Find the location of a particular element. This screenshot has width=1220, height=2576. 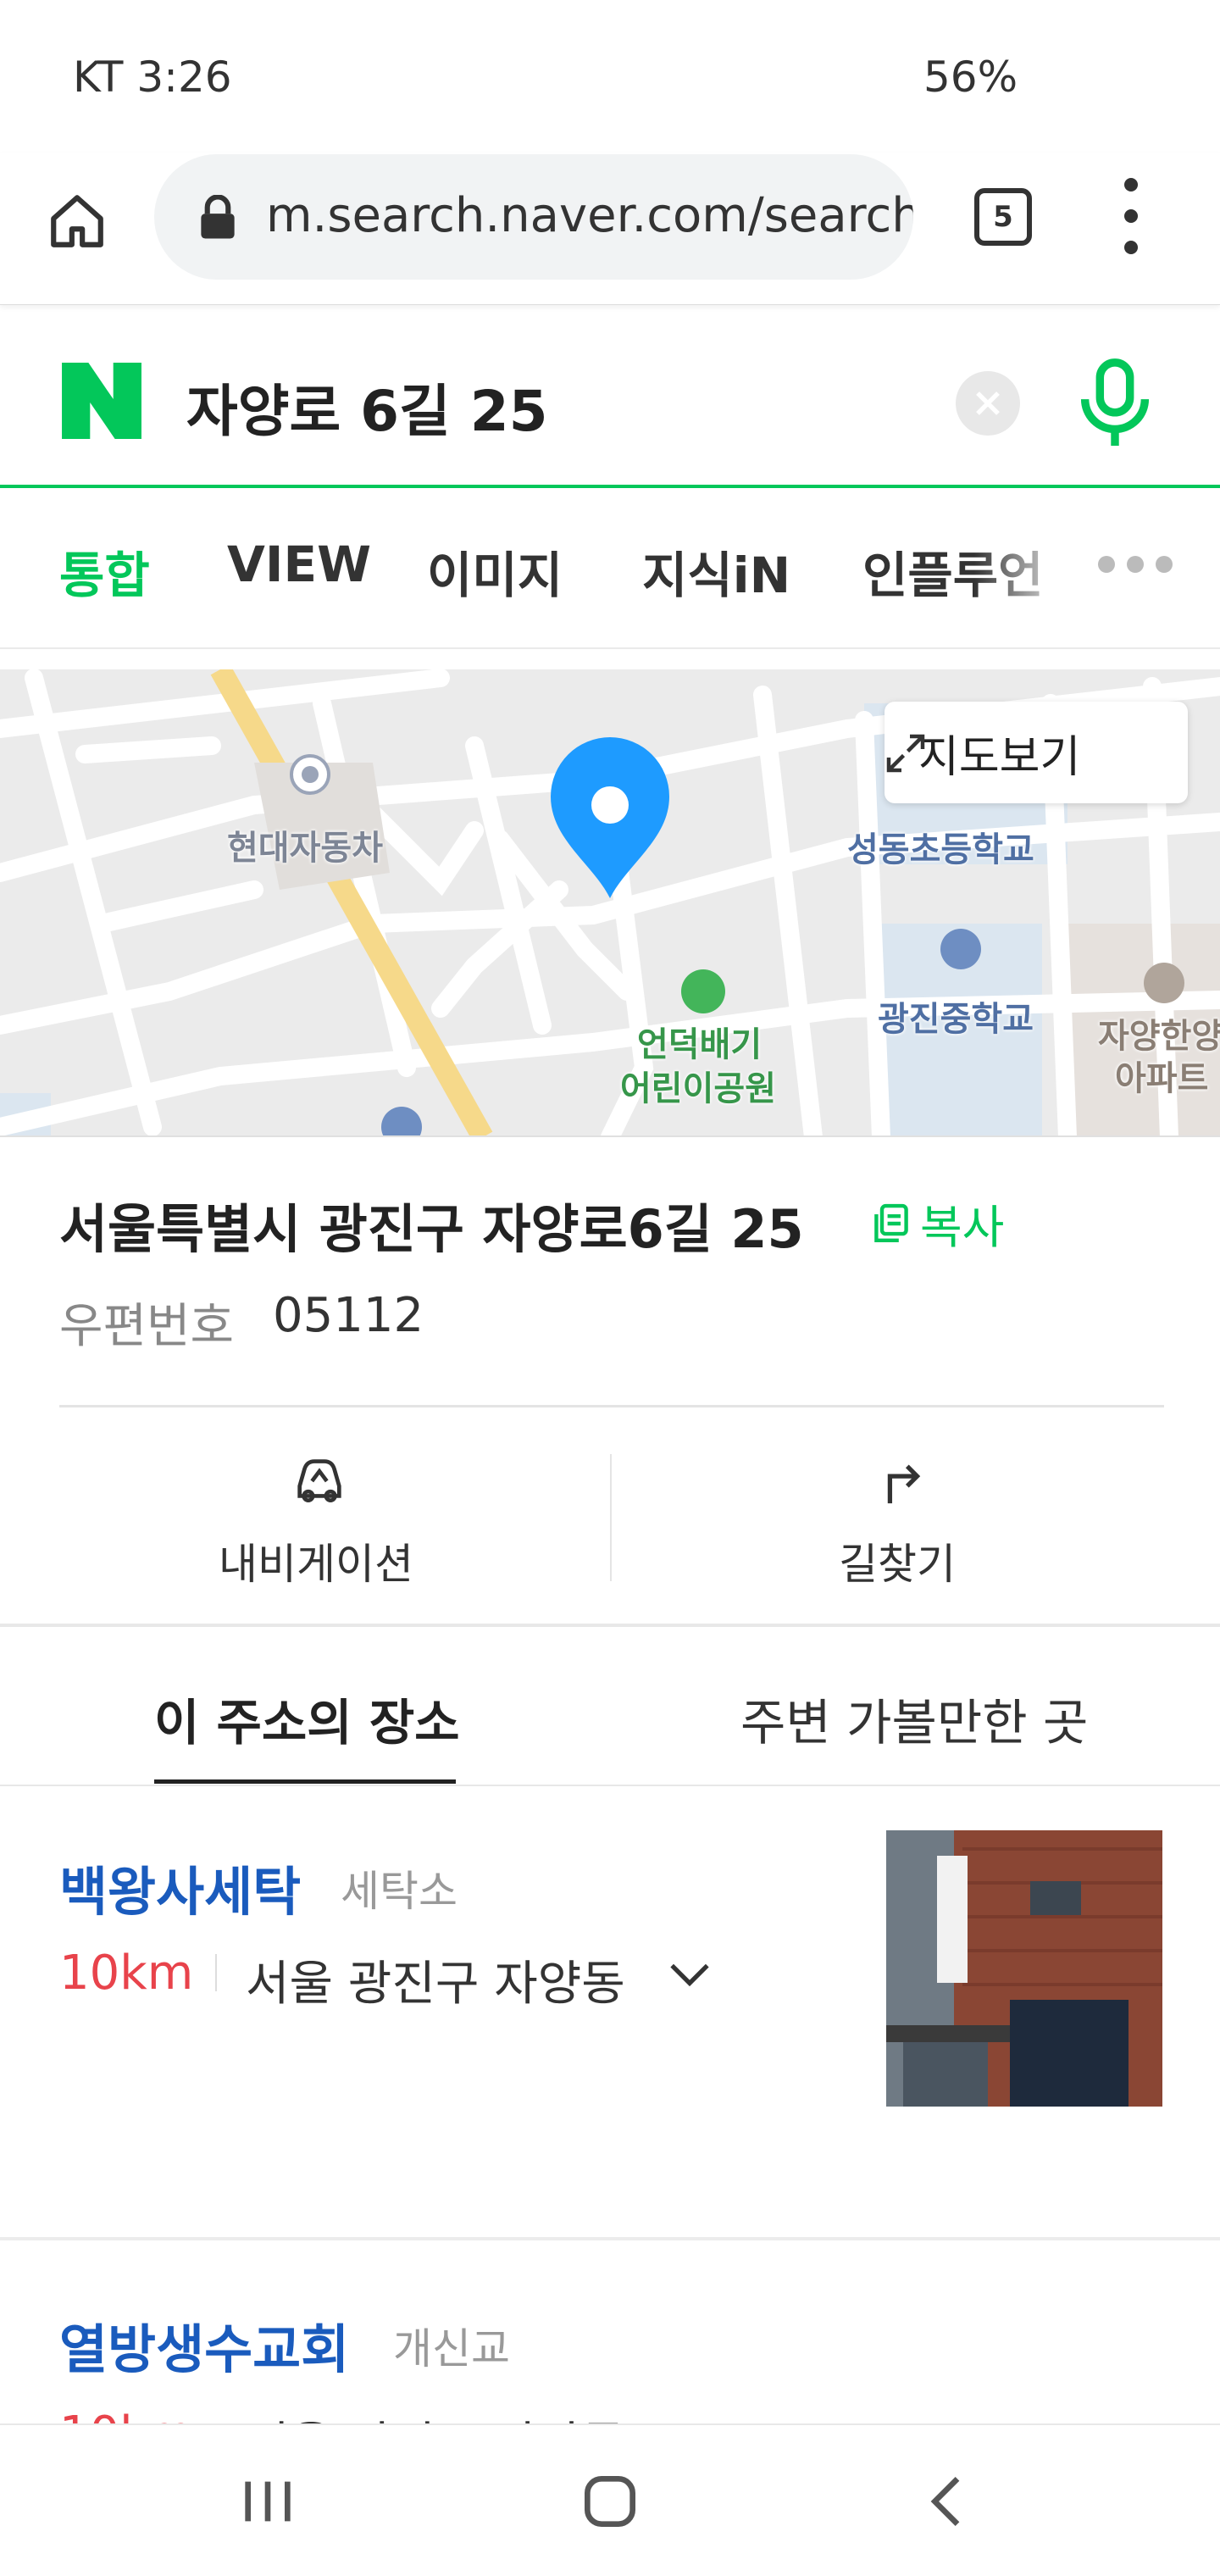

place-thumbnail is located at coordinates (1024, 1968).